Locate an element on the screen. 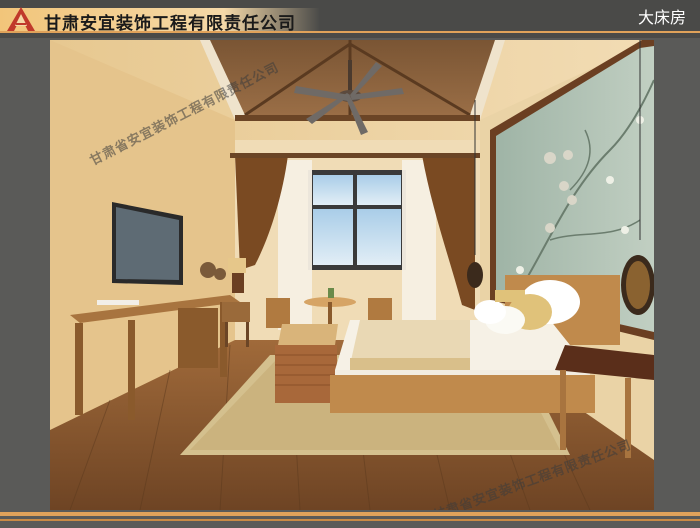  room-name-label: 大床房 is located at coordinates (661, 17).